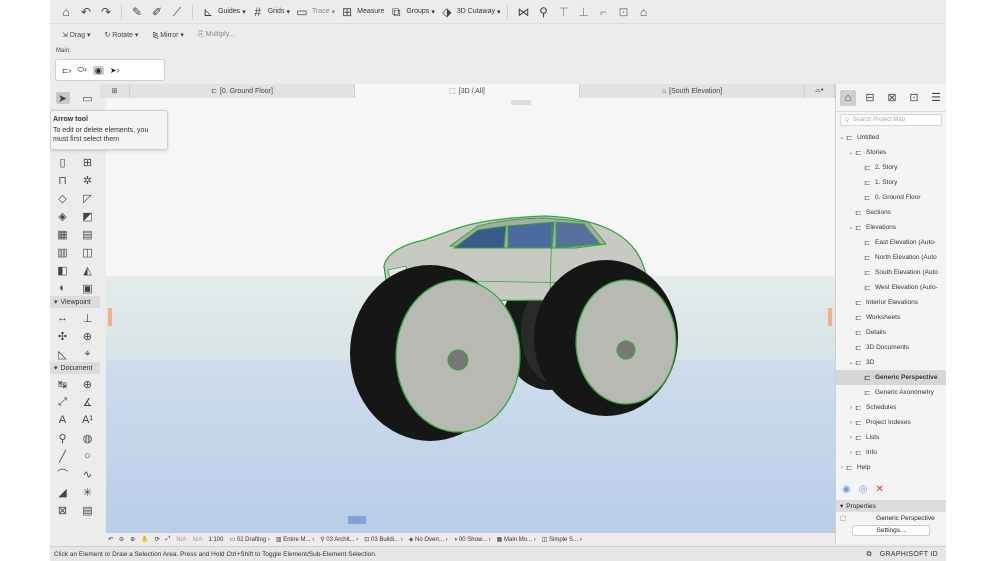 This screenshot has height=561, width=997. Describe the element at coordinates (891, 392) in the screenshot. I see `tree-item: ⊏ Generic Axonometry` at that location.